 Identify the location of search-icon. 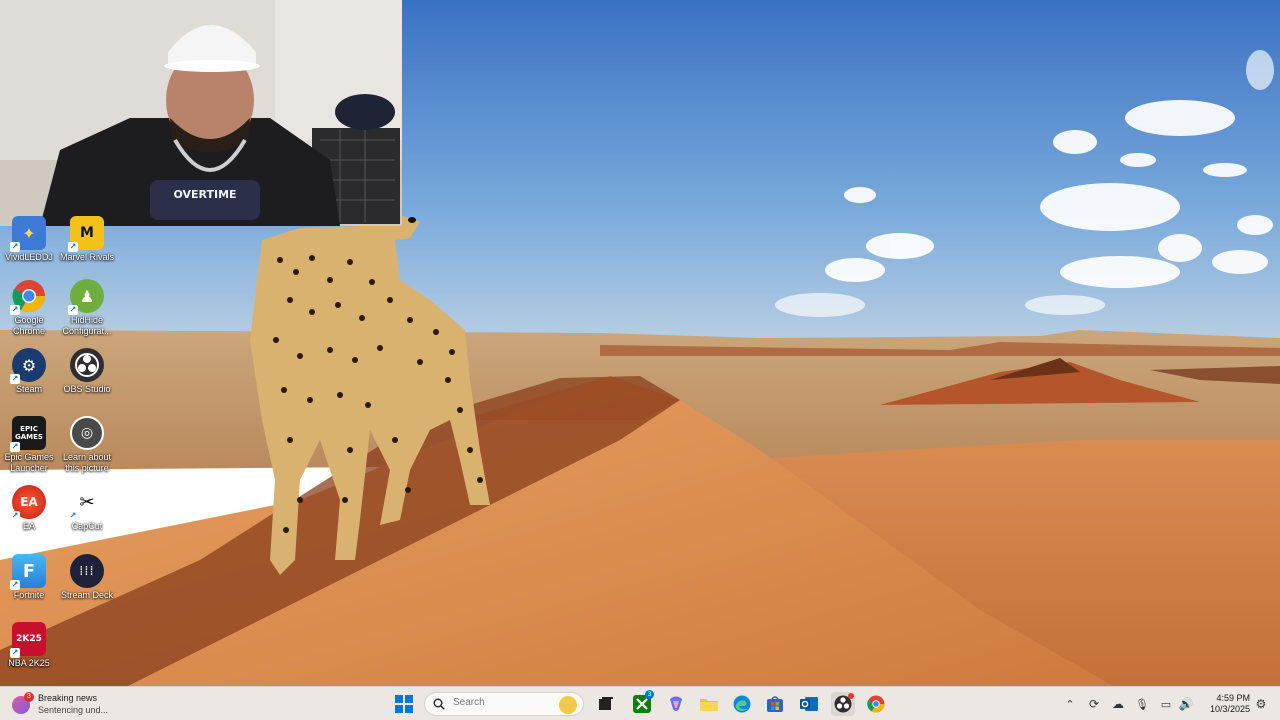
(439, 704).